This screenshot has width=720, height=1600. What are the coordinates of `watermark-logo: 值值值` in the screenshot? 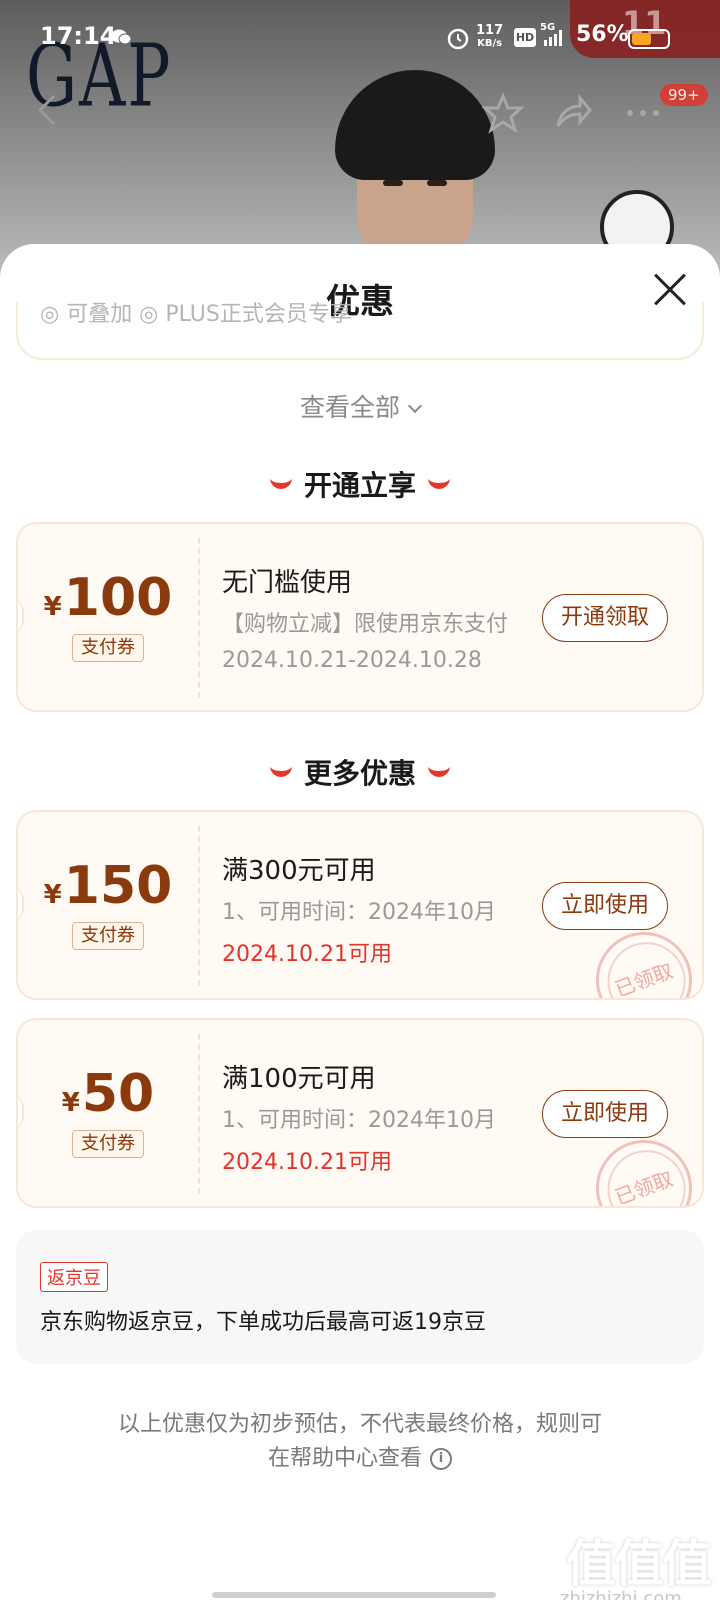 It's located at (639, 1564).